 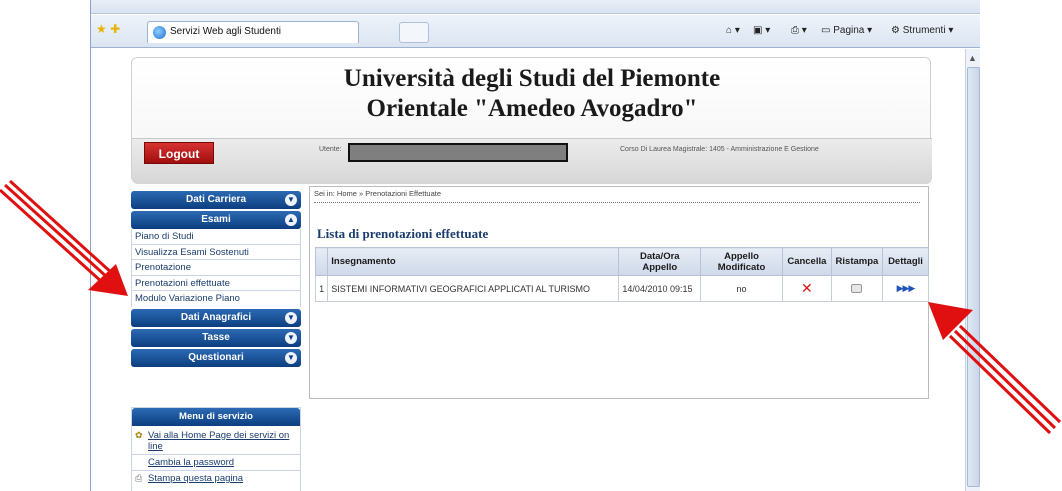 What do you see at coordinates (139, 478) in the screenshot?
I see `printer-icon: ⎙` at bounding box center [139, 478].